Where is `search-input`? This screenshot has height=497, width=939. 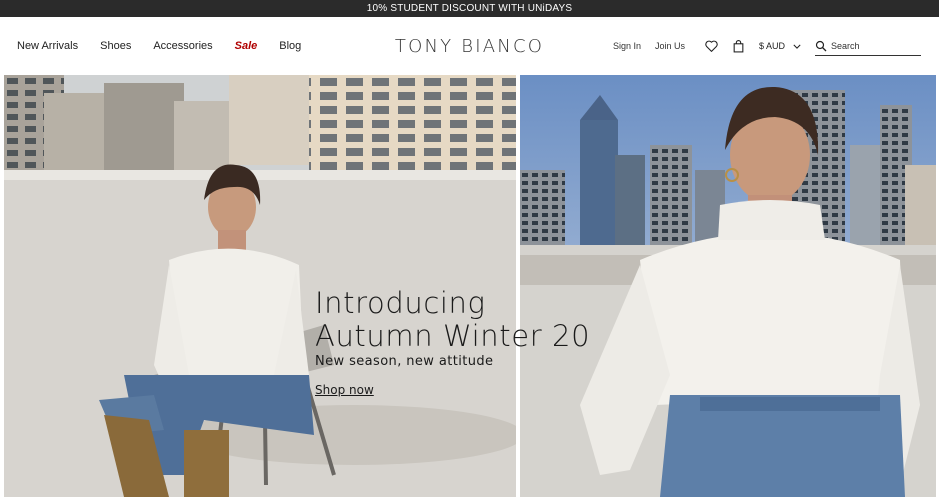
search-input is located at coordinates (874, 45).